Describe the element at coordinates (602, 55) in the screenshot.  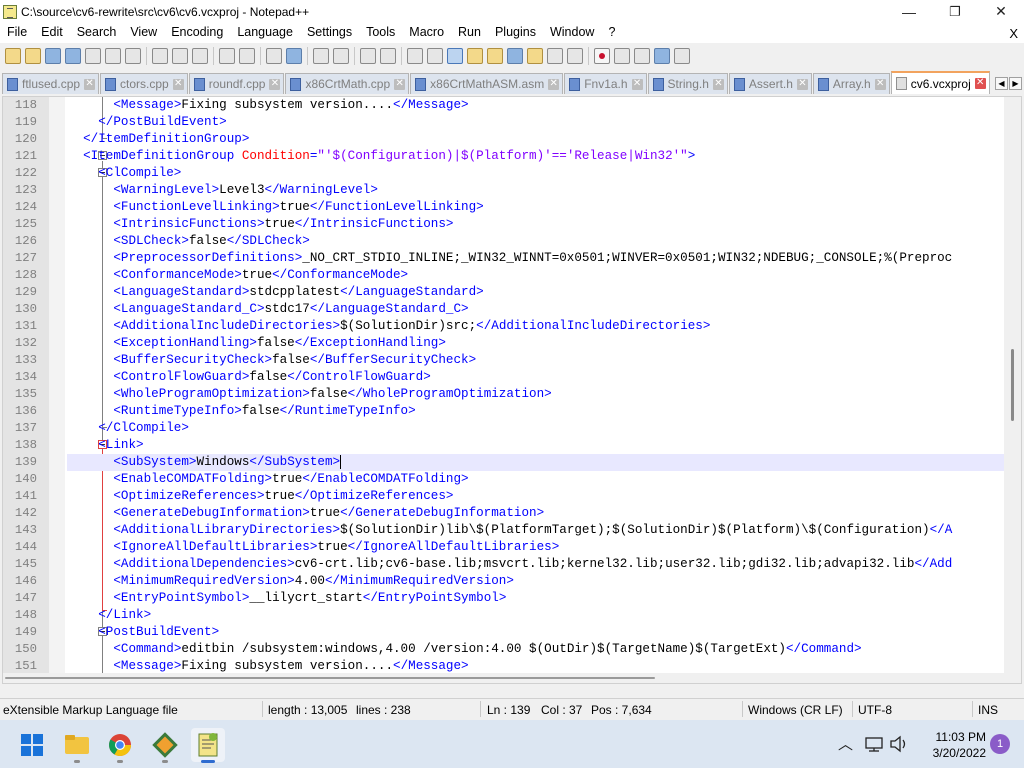
I see `record-macro-icon` at that location.